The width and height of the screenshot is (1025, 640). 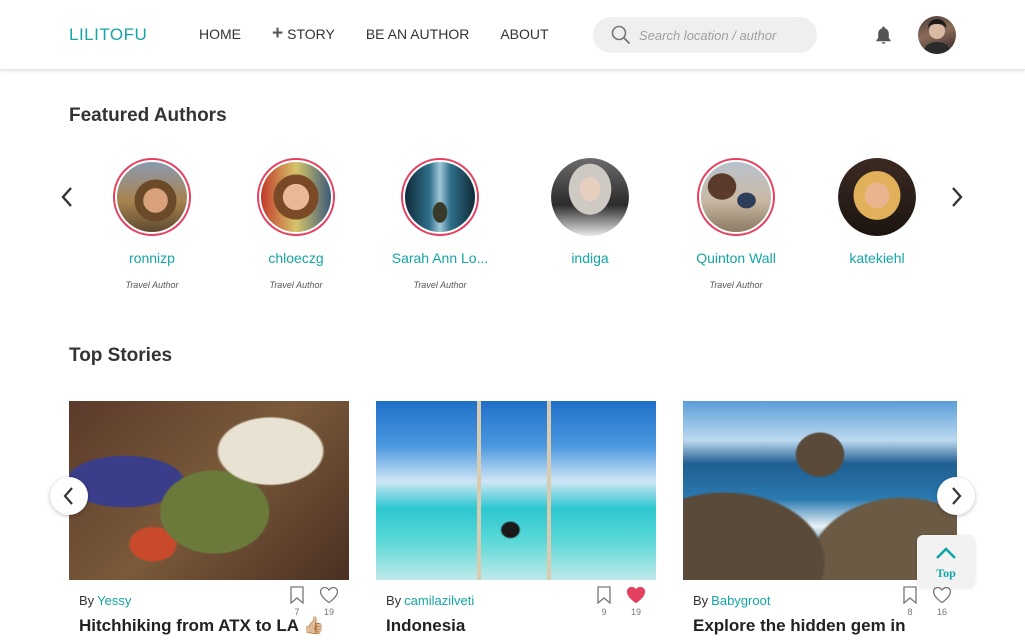 I want to click on top-navbar: LILITOFU HOME + STORY BE AN AUTHOR ABOUT, so click(x=512, y=35).